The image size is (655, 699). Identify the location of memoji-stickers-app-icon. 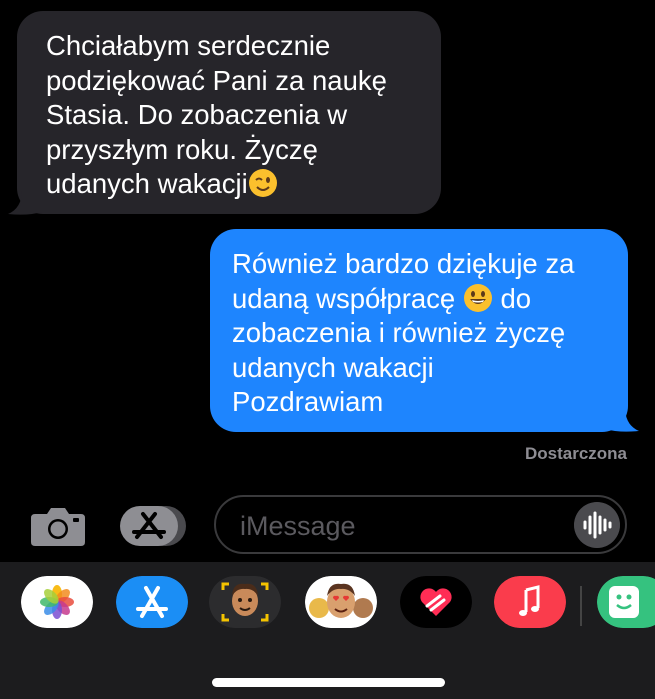
(245, 602).